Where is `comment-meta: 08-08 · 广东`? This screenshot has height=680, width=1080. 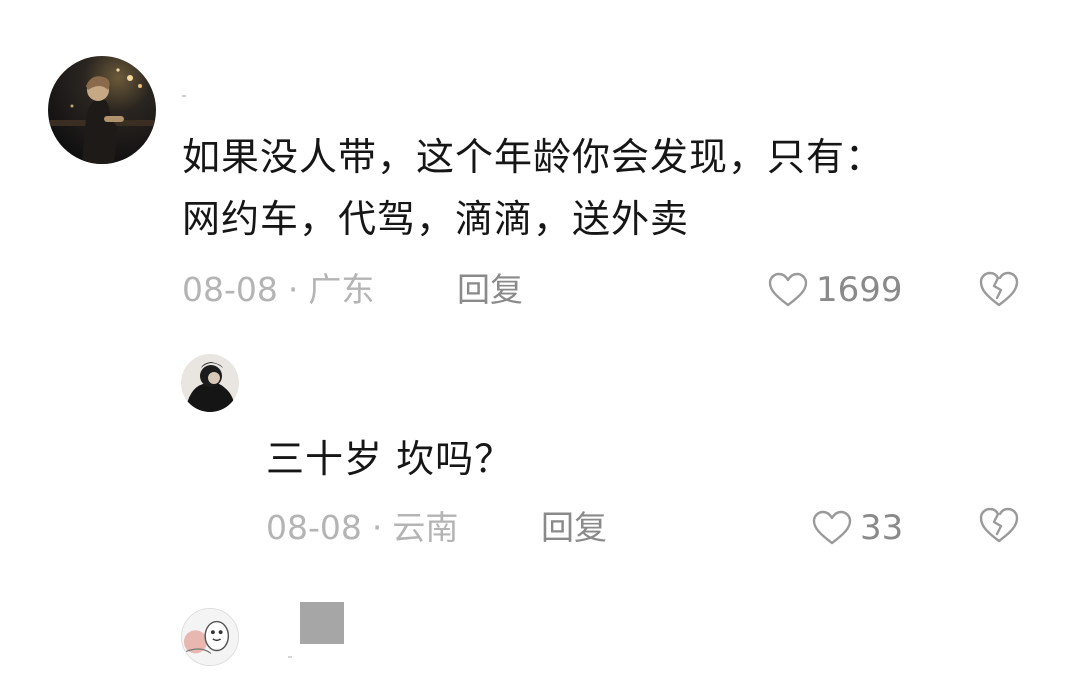 comment-meta: 08-08 · 广东 is located at coordinates (278, 290).